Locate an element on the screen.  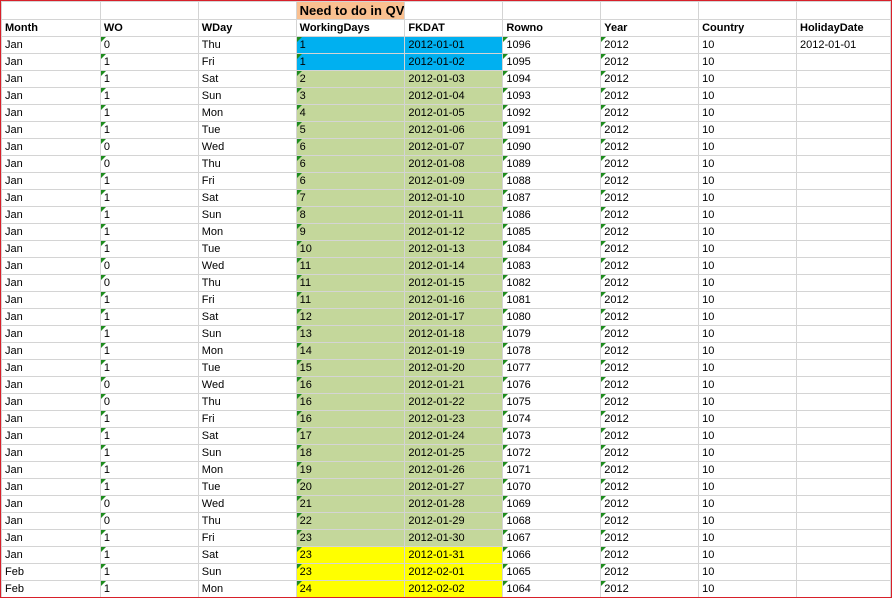
header-rowno: Rowno is located at coordinates (552, 28).